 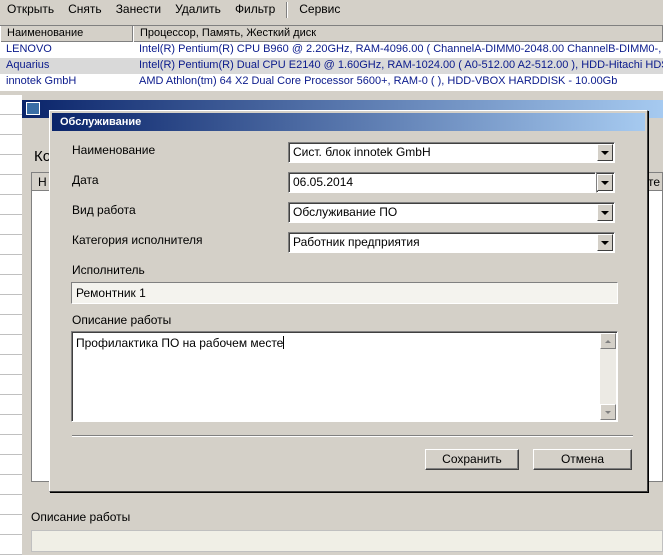 I want to click on date-picker-button, so click(x=605, y=182).